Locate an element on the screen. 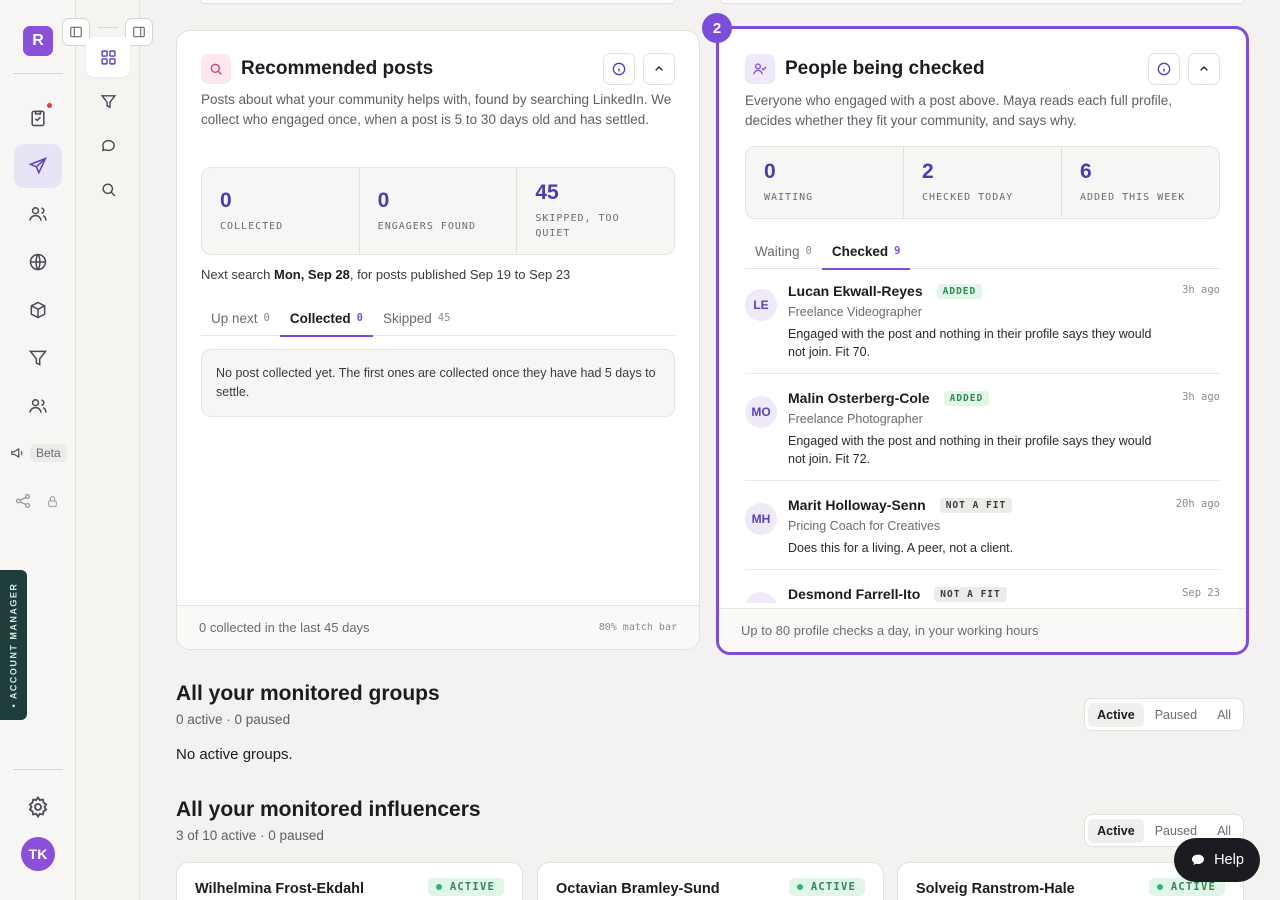 The width and height of the screenshot is (1280, 900). secondary-rail is located at coordinates (107, 450).